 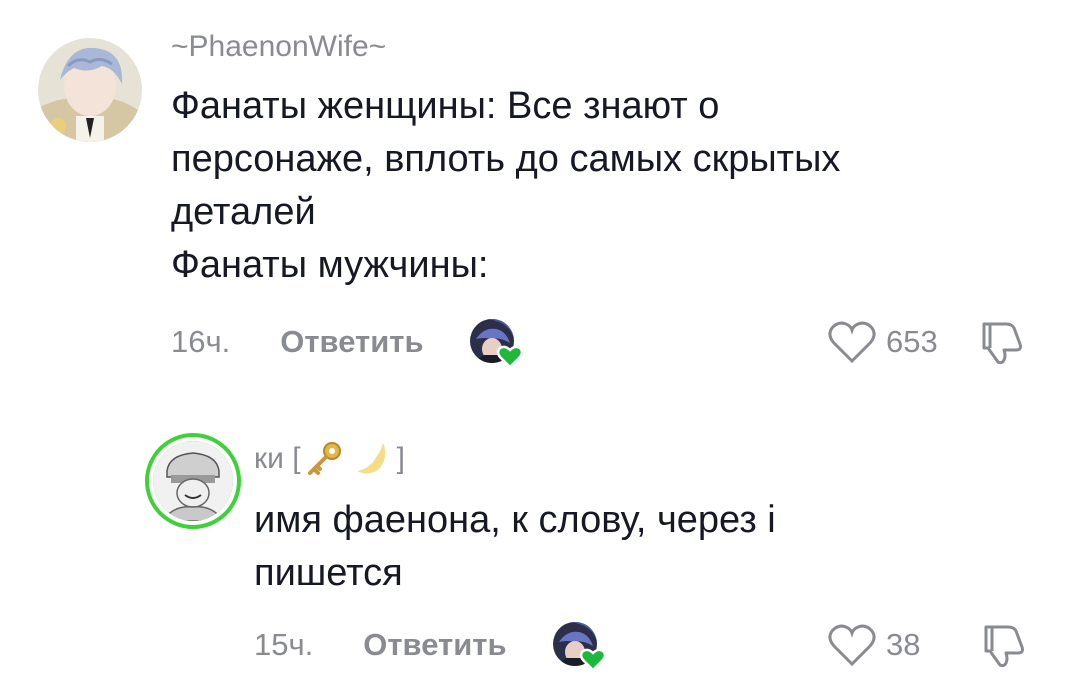 What do you see at coordinates (515, 520) in the screenshot?
I see `comment-line: имя фаенона, к слову, через і` at bounding box center [515, 520].